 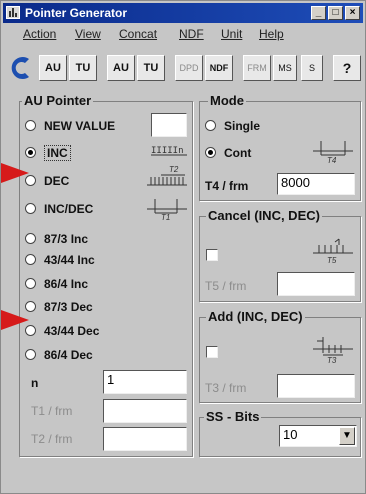 I want to click on radio-inc-dec: INC/DEC, so click(x=59, y=209).